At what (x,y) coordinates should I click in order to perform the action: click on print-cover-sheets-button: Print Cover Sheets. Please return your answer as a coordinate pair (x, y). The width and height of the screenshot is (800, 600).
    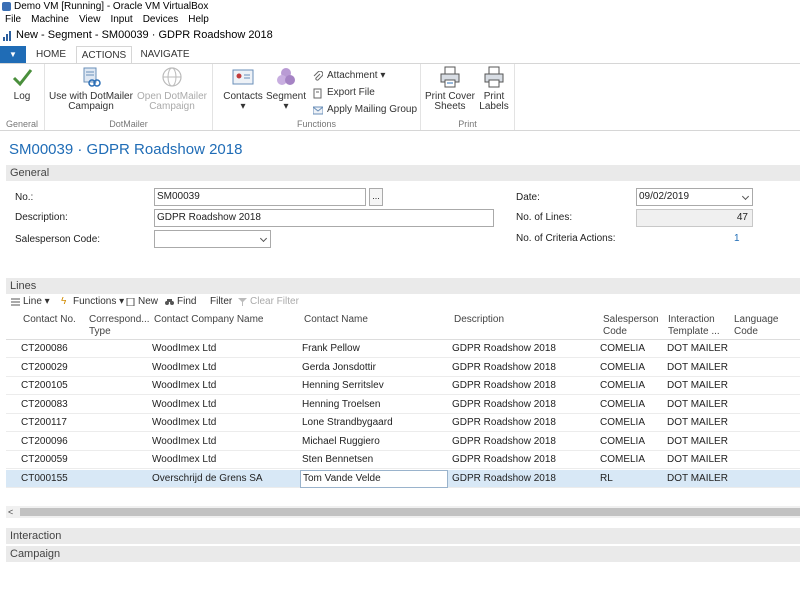
    Looking at the image, I should click on (450, 89).